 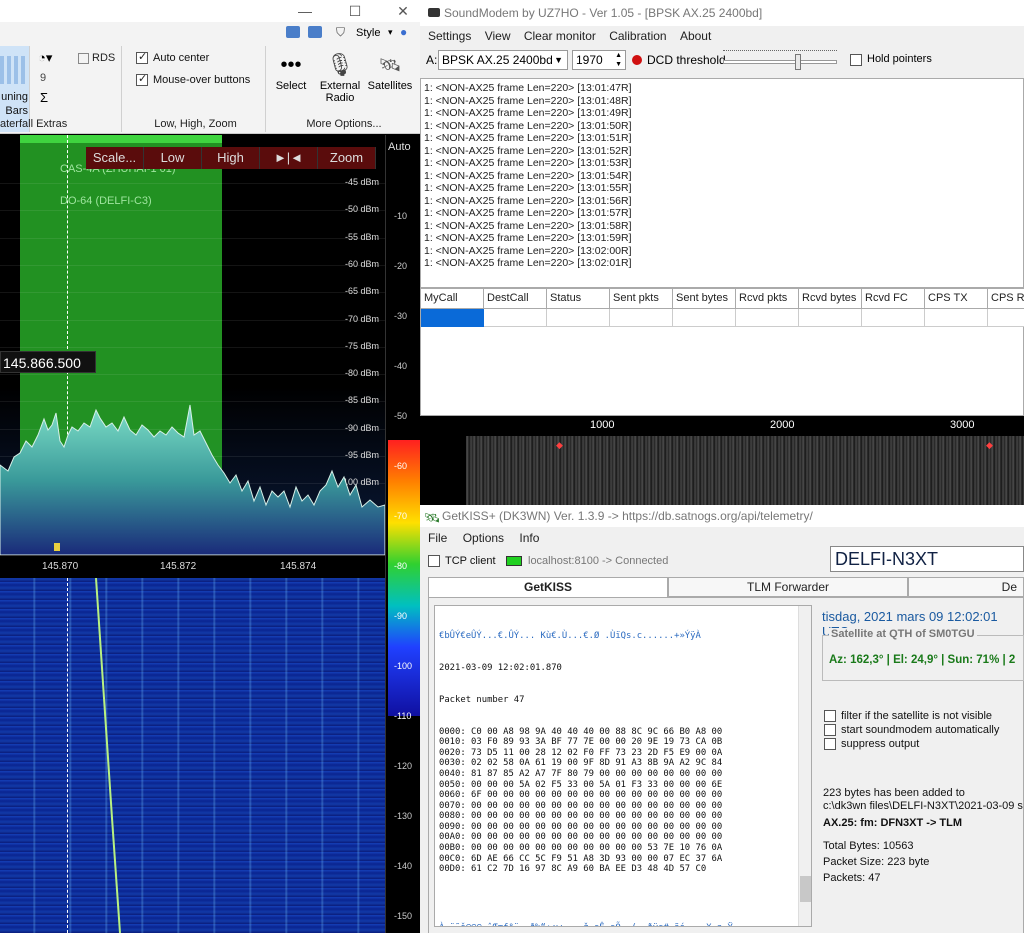 I want to click on mode-select: BPSK AX.25 2400bd ▼, so click(x=503, y=60).